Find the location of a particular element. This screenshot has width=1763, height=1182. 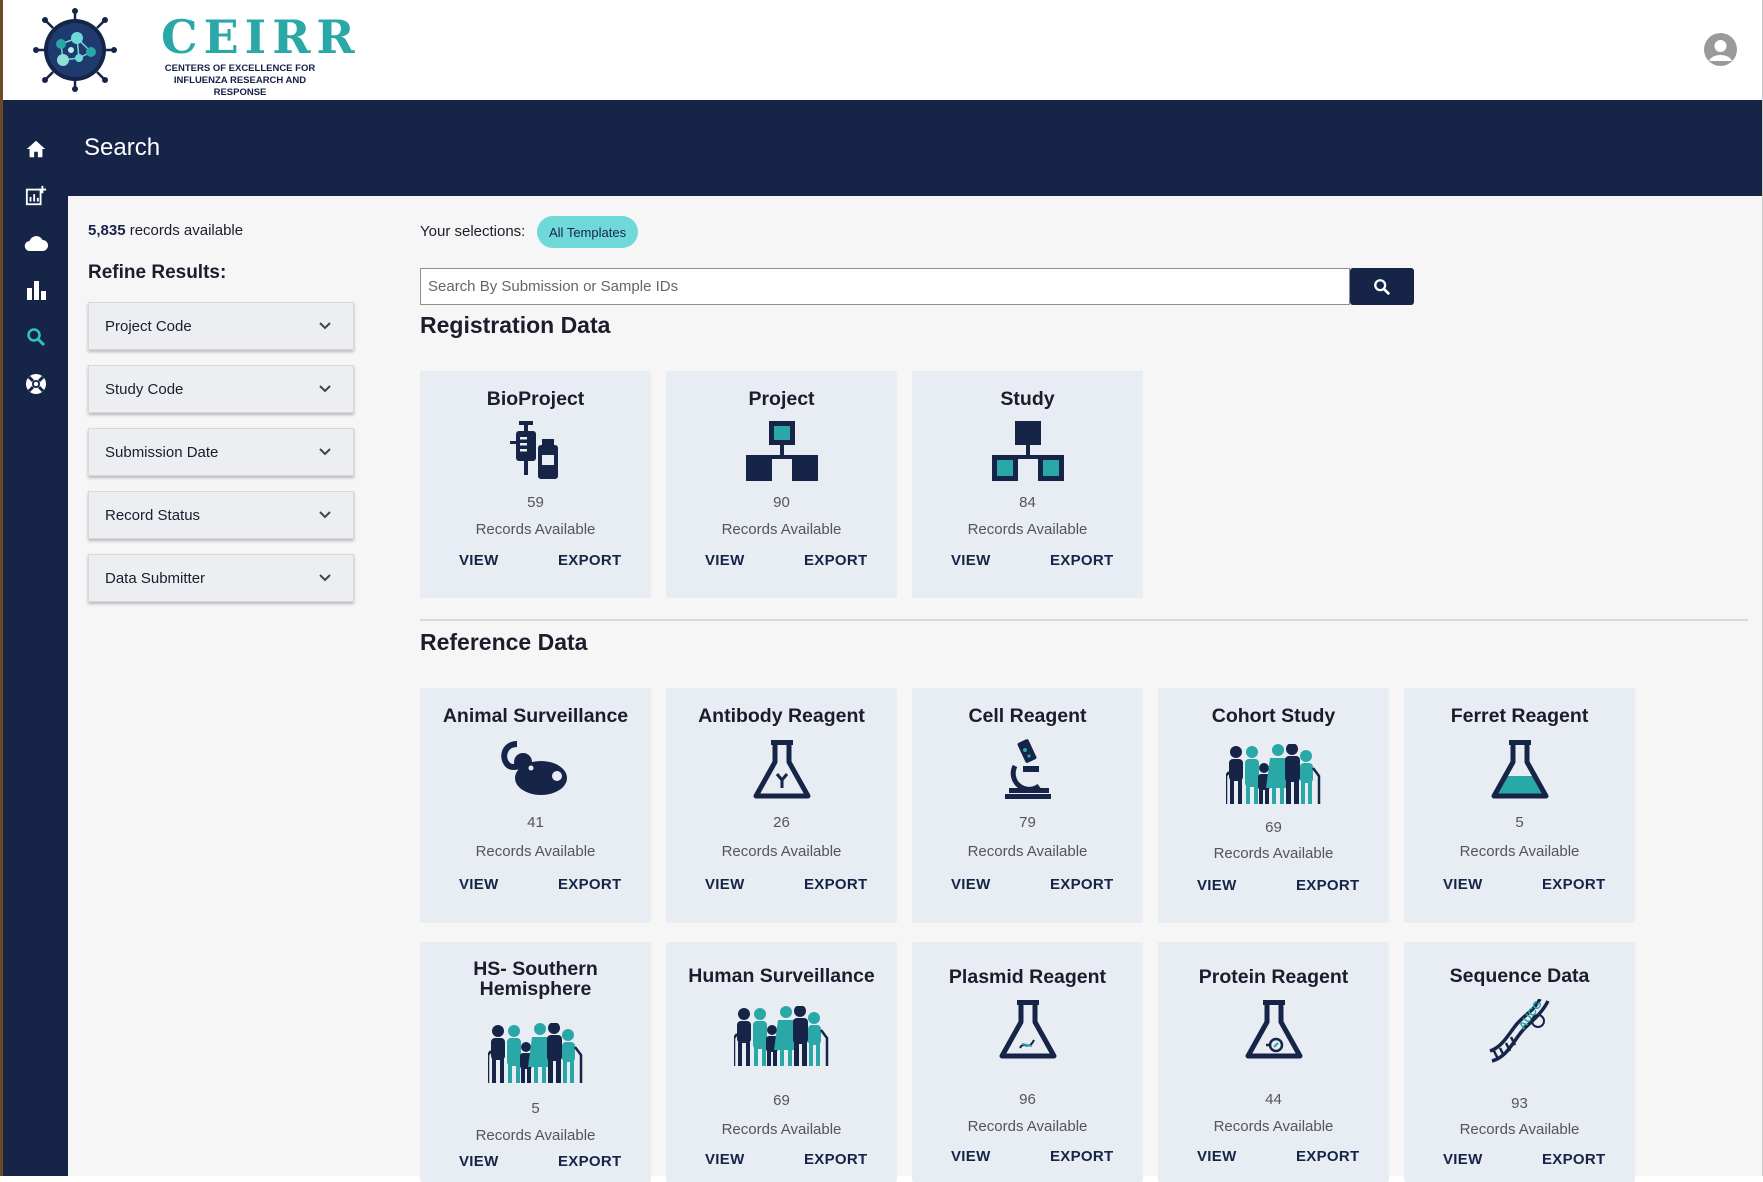

card-title: Project is located at coordinates (781, 399).